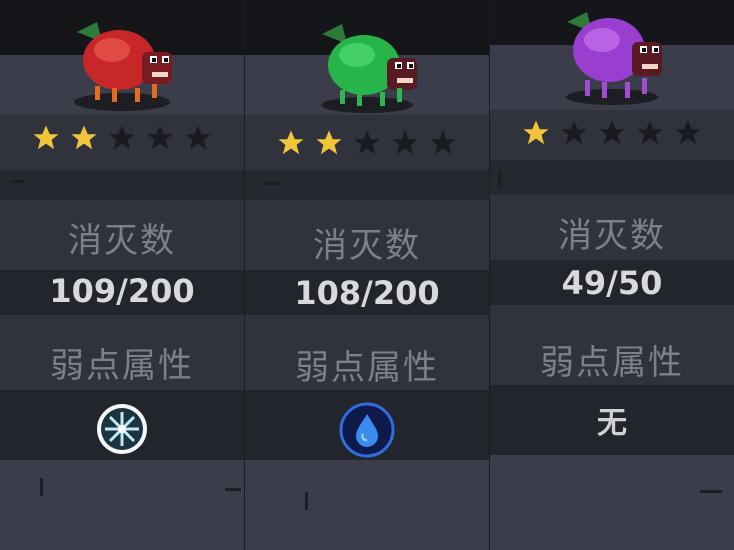  Describe the element at coordinates (612, 283) in the screenshot. I see `kills-value: 49/50` at that location.